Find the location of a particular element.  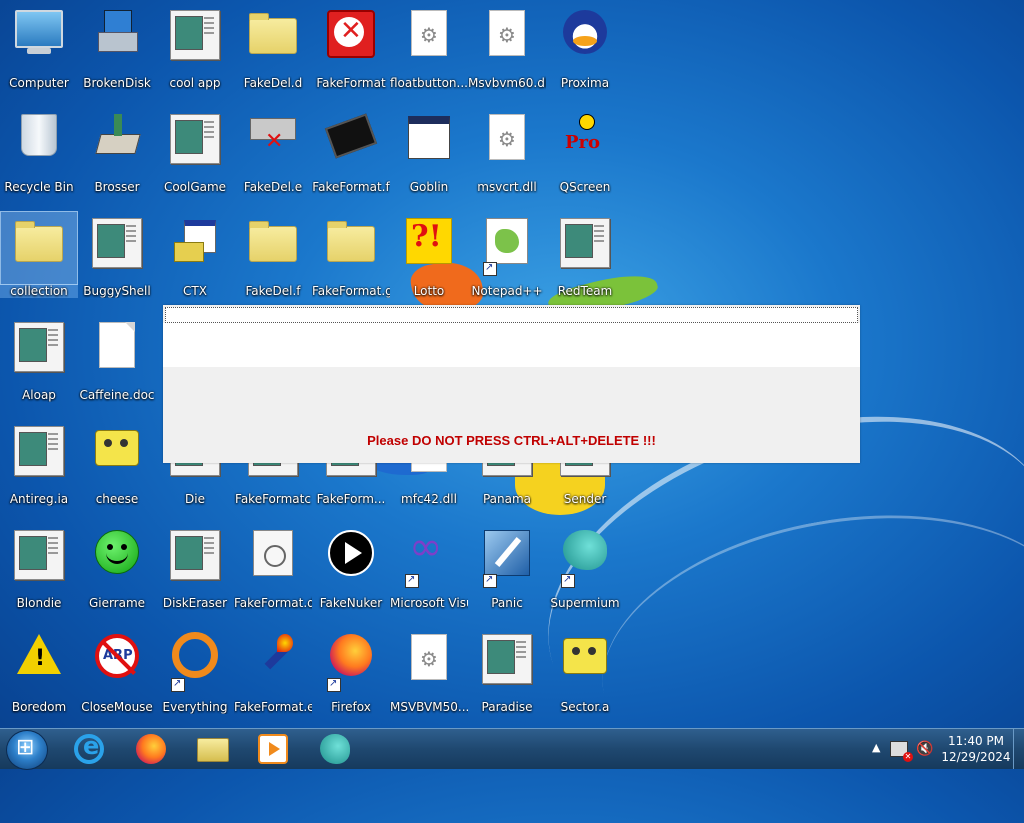

smiley-icon is located at coordinates (117, 552).